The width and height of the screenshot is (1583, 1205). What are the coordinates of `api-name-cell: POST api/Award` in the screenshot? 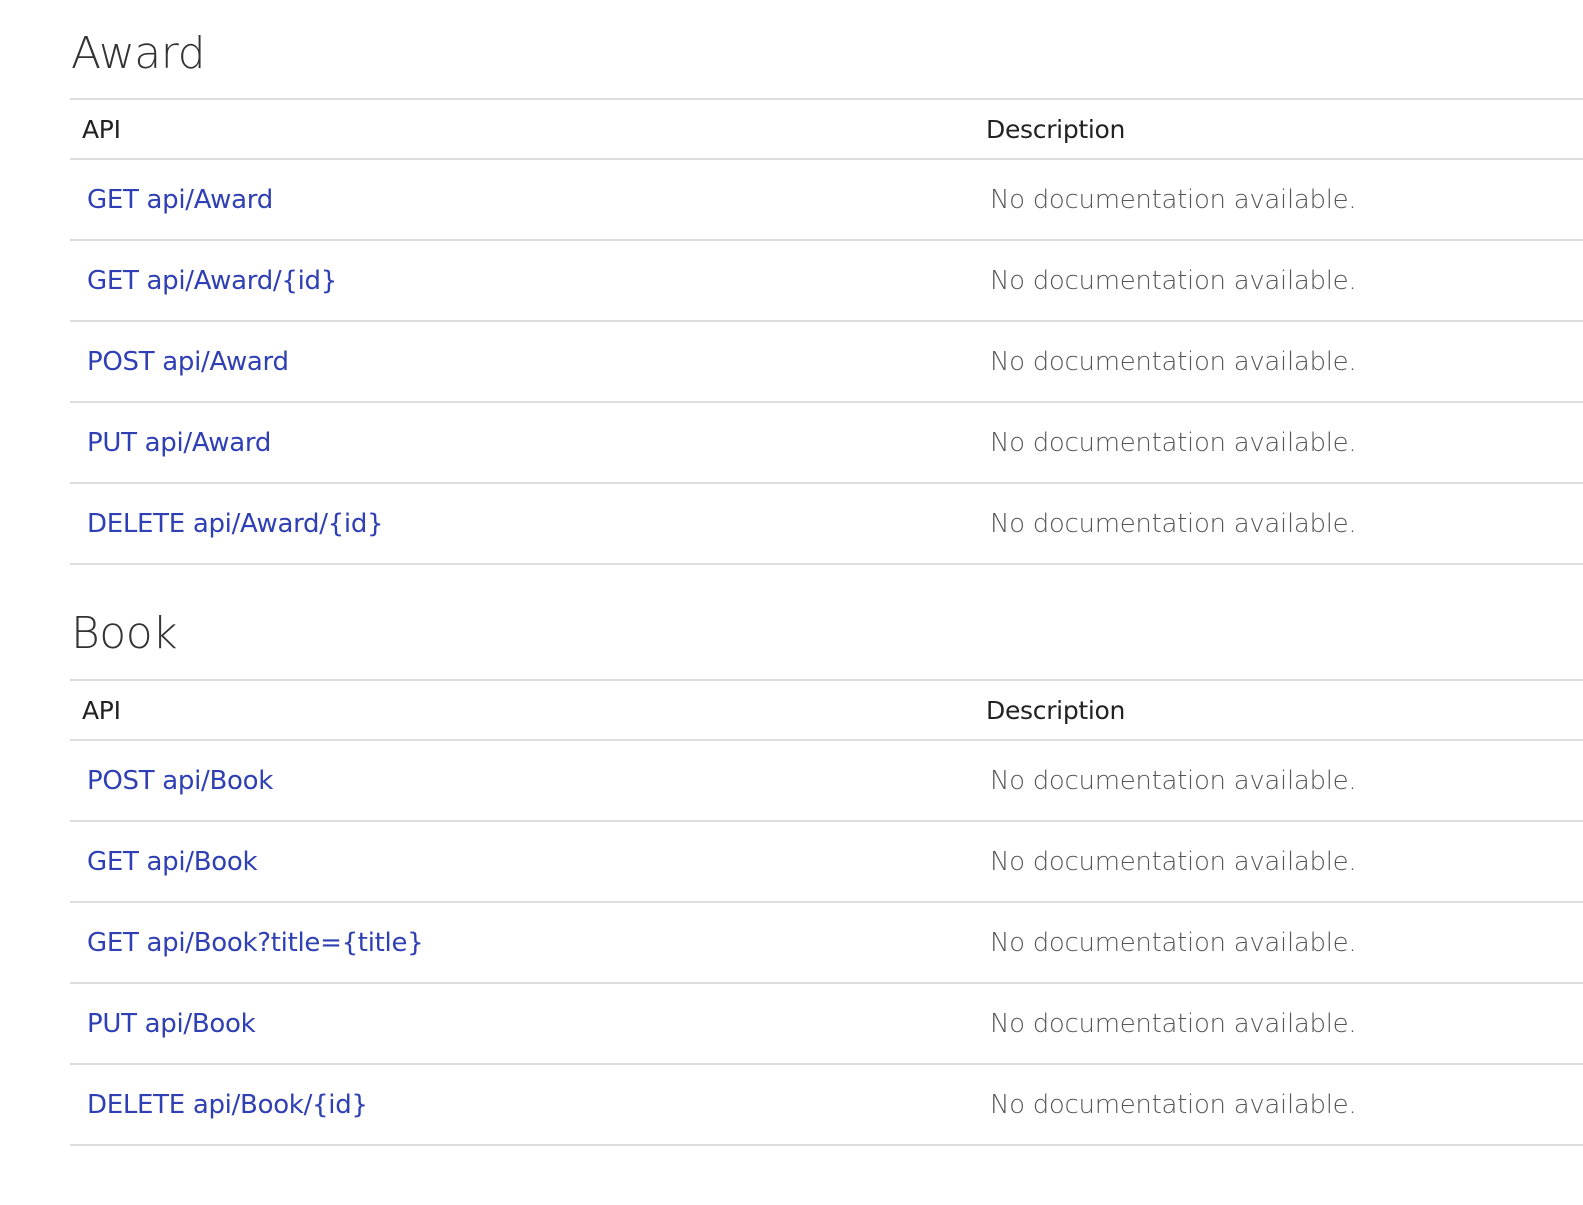 It's located at (526, 362).